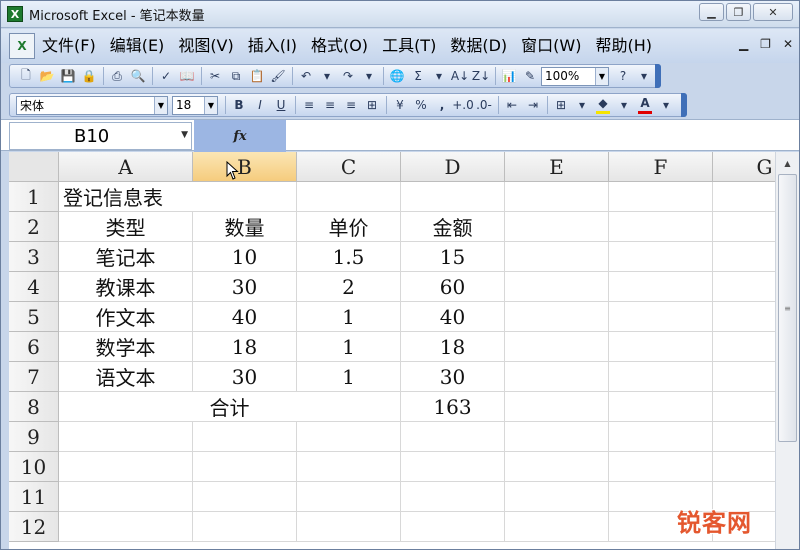  What do you see at coordinates (195, 105) in the screenshot?
I see `font-size-select: 18 ▼` at bounding box center [195, 105].